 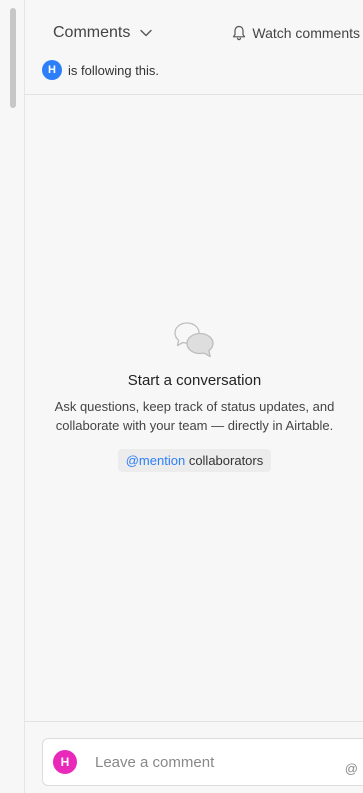 What do you see at coordinates (226, 460) in the screenshot?
I see `mention-suffix: collaborators` at bounding box center [226, 460].